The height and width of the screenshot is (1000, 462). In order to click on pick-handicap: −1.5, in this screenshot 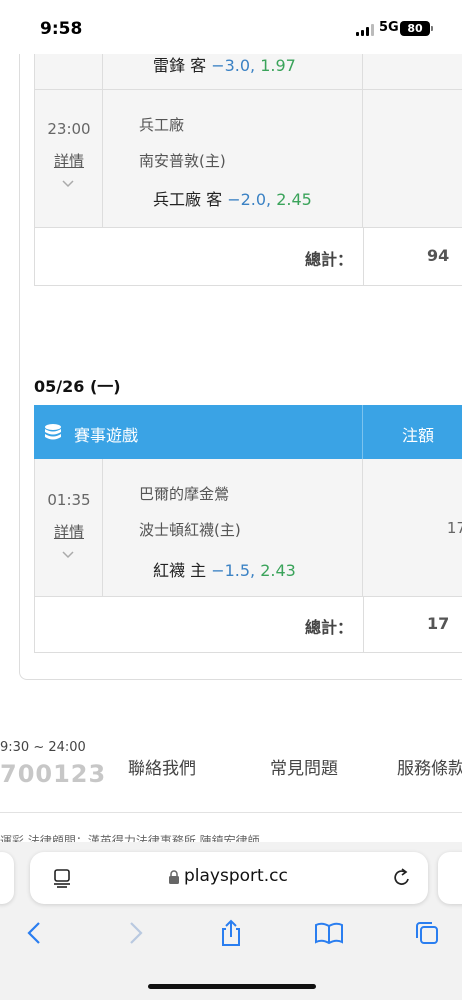, I will do `click(233, 570)`.